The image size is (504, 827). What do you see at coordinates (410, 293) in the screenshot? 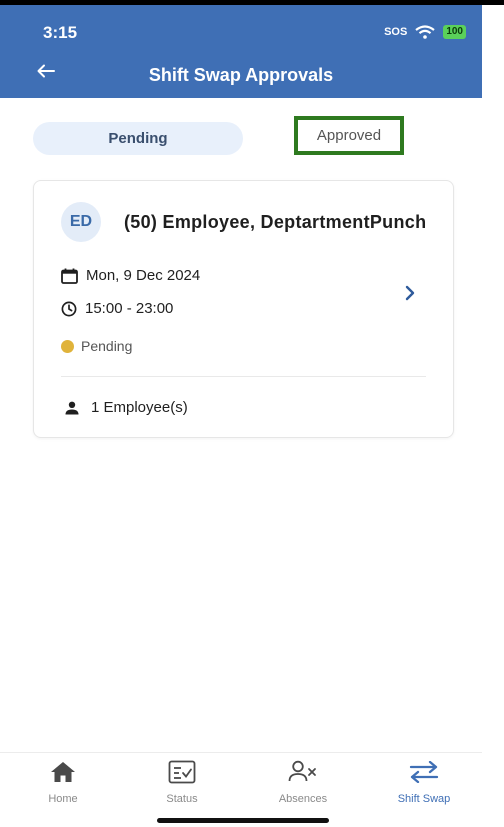
I see `chevron-right-icon` at bounding box center [410, 293].